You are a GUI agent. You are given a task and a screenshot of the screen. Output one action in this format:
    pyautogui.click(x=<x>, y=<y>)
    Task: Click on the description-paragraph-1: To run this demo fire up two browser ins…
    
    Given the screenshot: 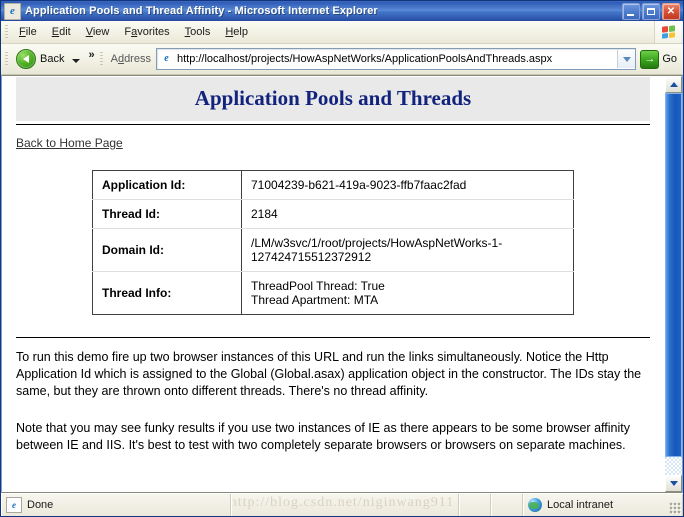 What is the action you would take?
    pyautogui.click(x=329, y=374)
    